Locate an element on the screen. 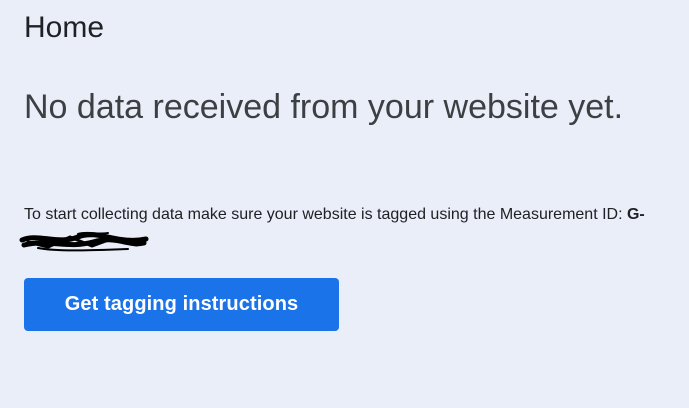 The image size is (689, 408). empty-state-title: No data received from your website yet. is located at coordinates (324, 107).